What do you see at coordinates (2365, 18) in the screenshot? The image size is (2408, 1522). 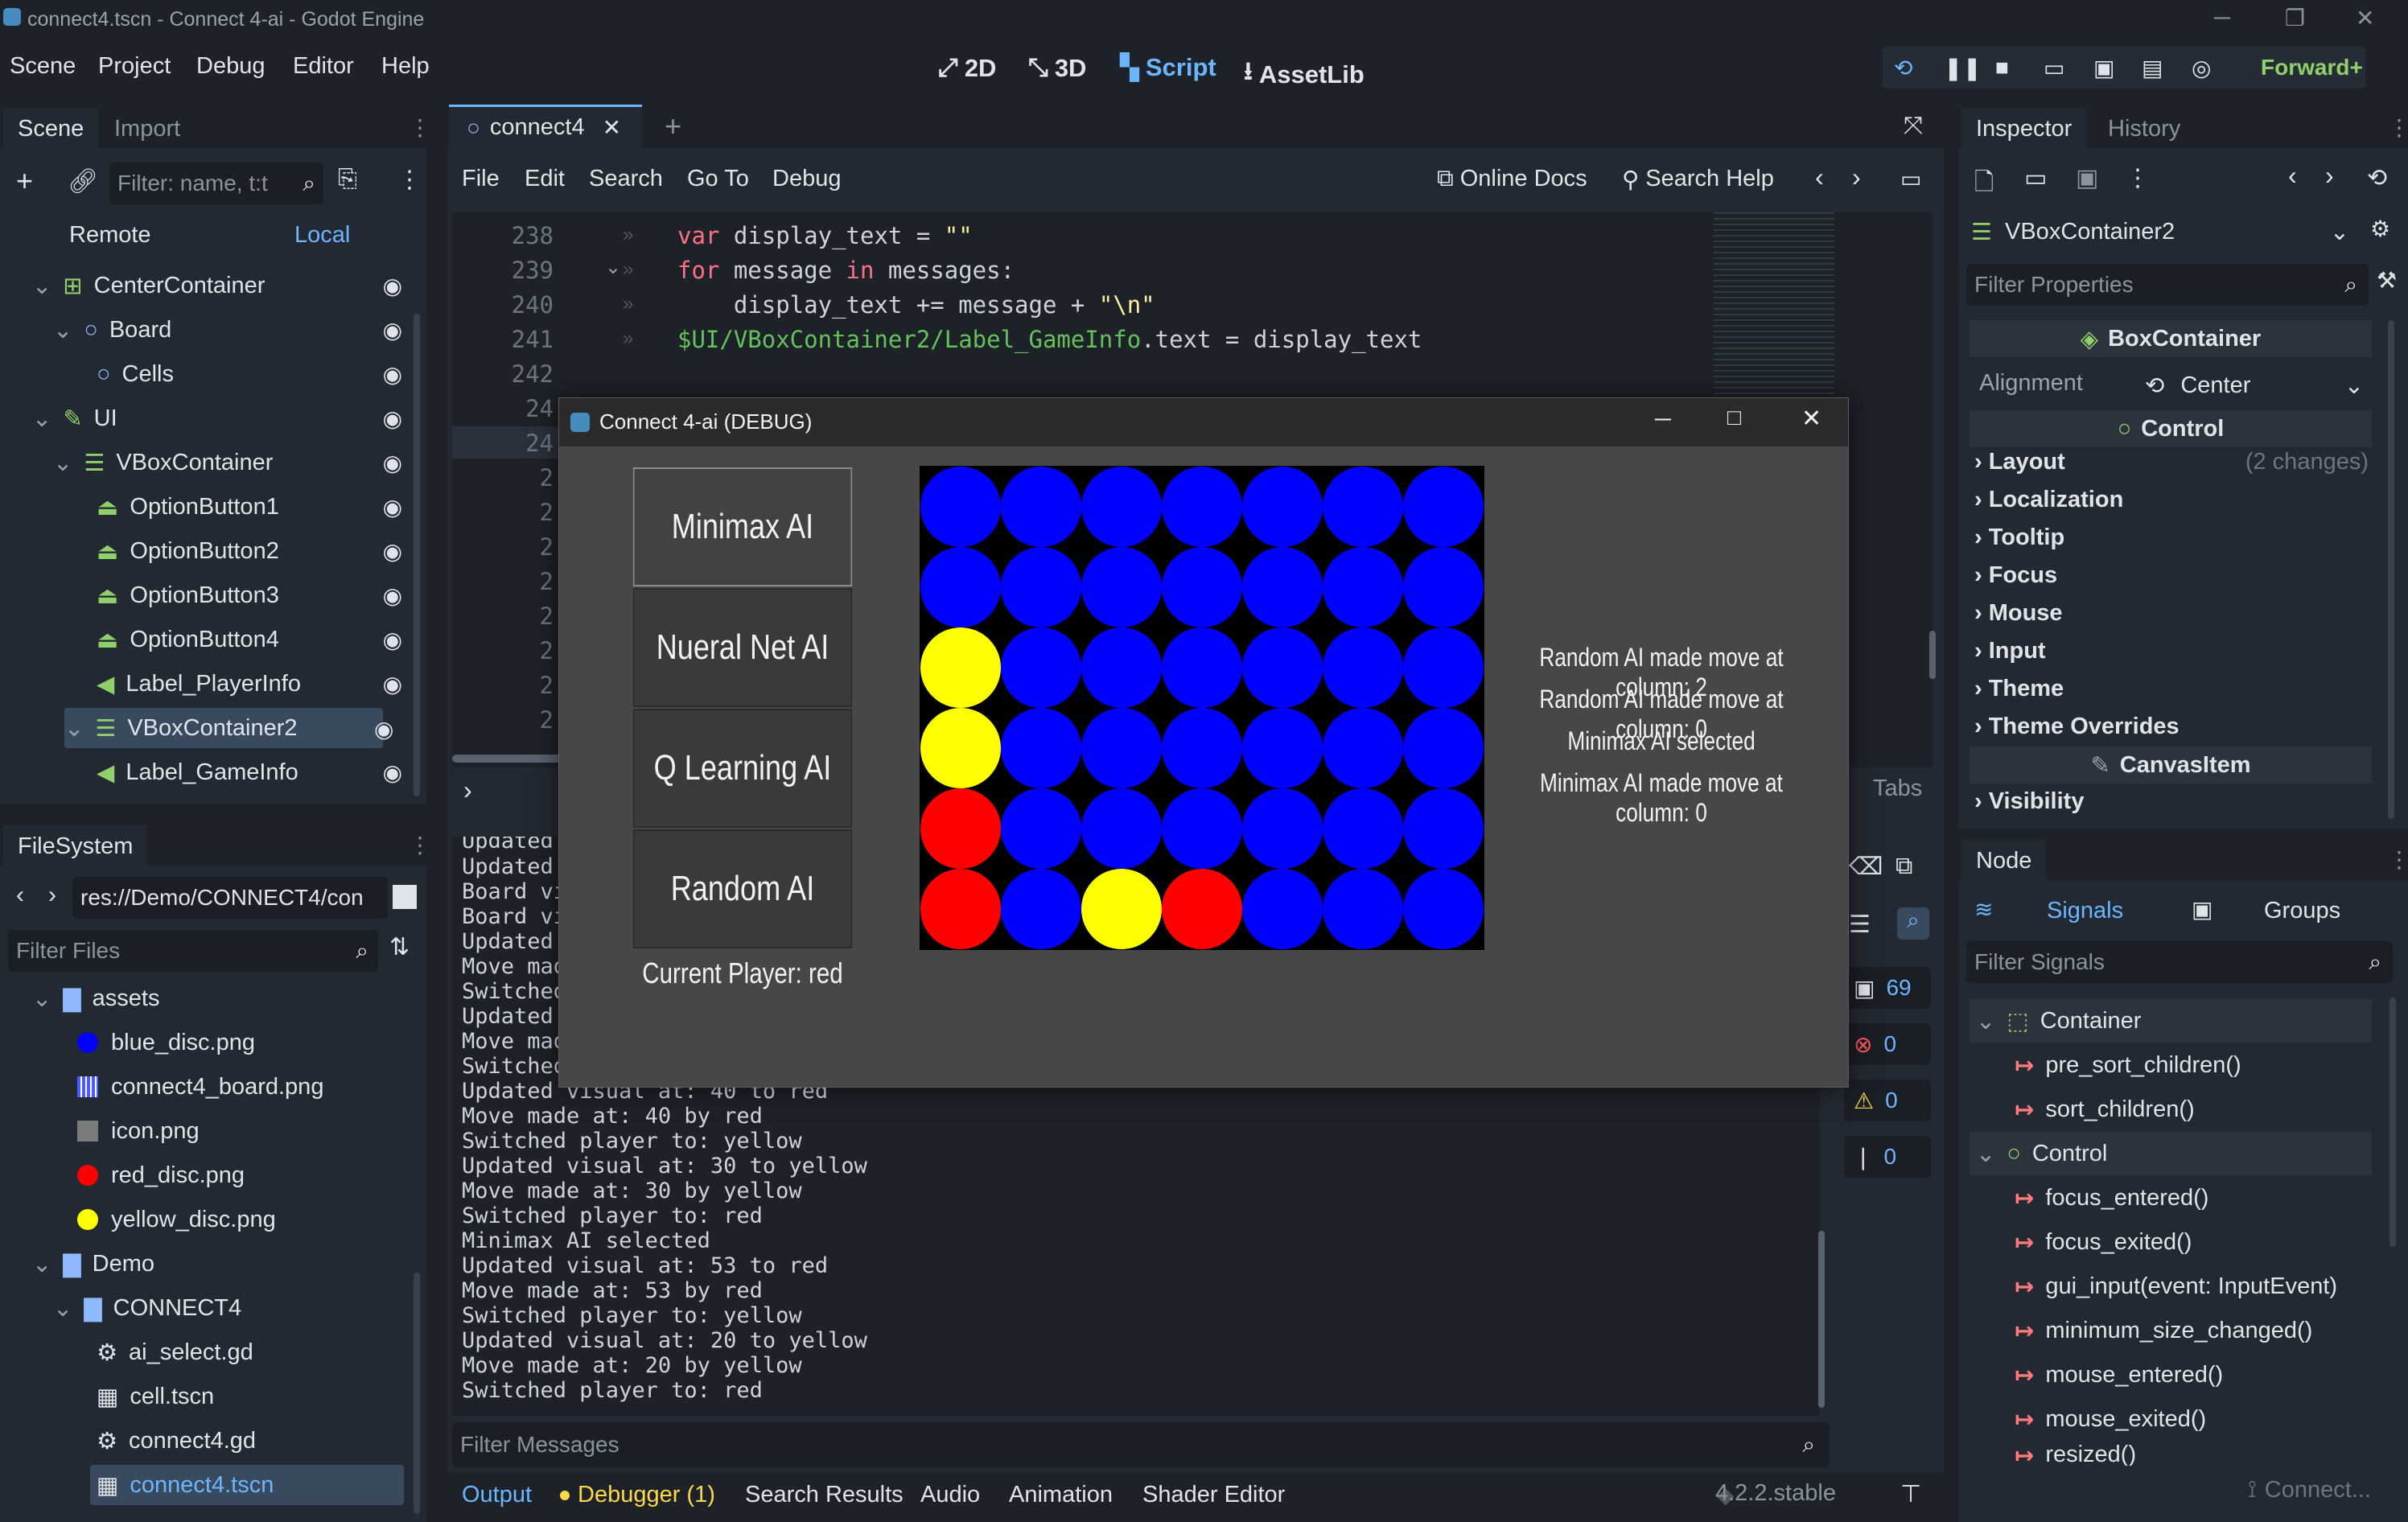 I see `close-icon: ✕` at bounding box center [2365, 18].